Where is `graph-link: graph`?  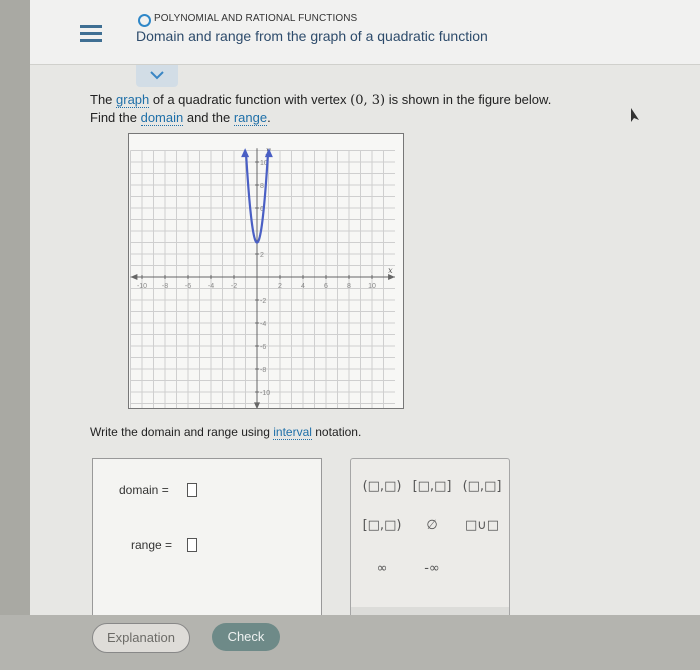 graph-link: graph is located at coordinates (133, 100).